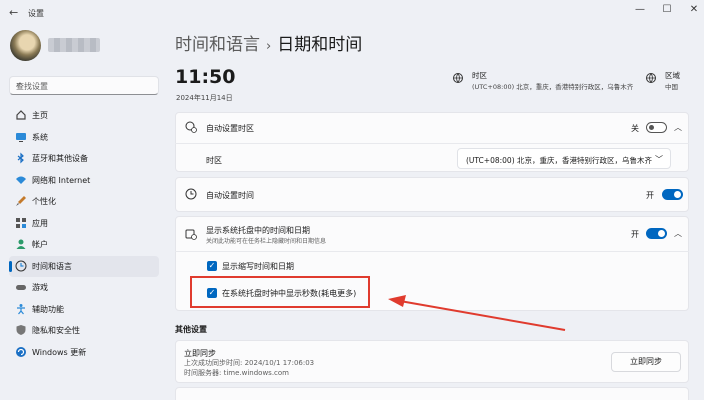  What do you see at coordinates (191, 329) in the screenshot?
I see `other-settings-heading: 其他设置` at bounding box center [191, 329].